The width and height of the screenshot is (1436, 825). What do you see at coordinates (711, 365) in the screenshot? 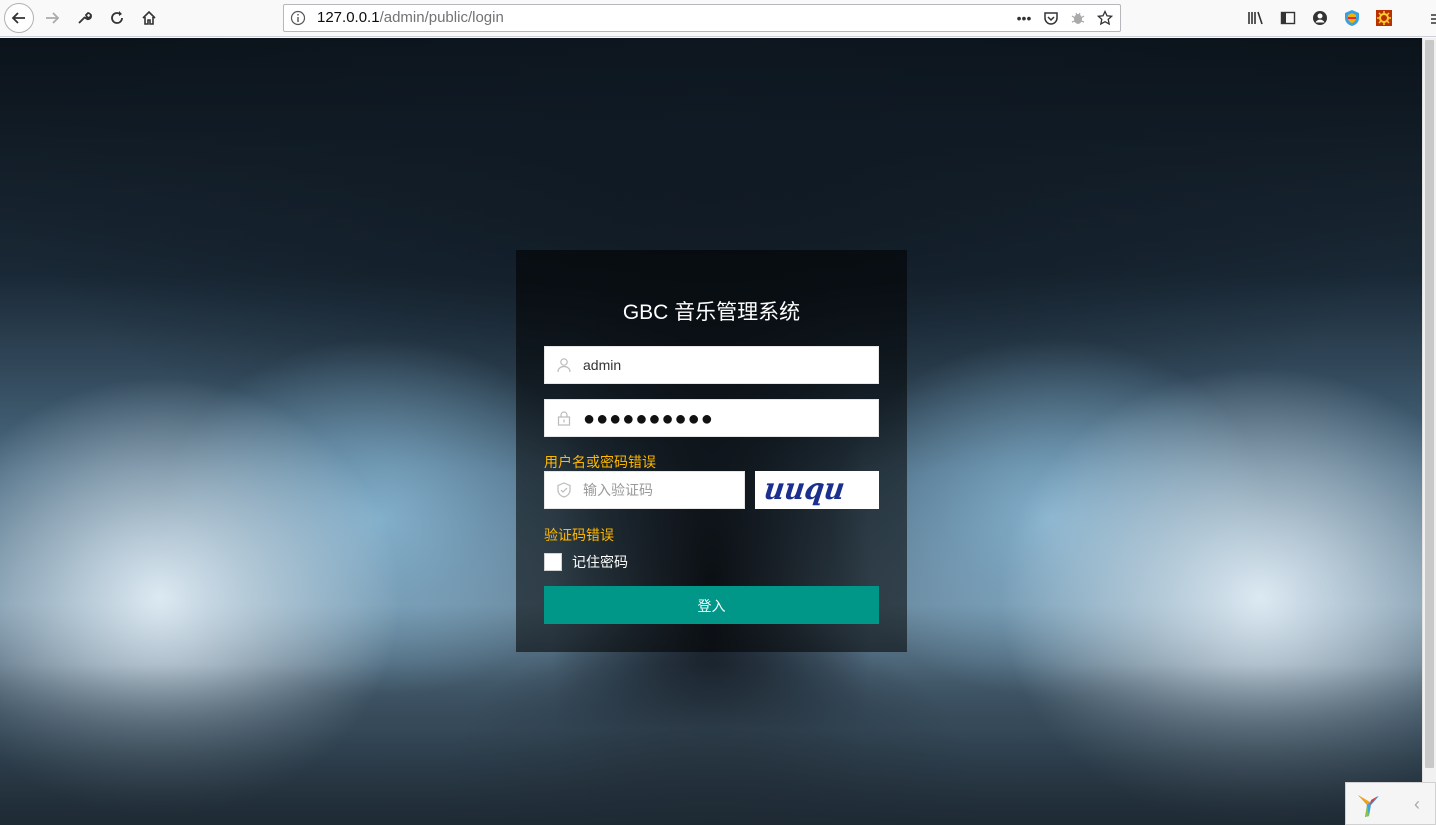
I see `username-field: admin` at bounding box center [711, 365].